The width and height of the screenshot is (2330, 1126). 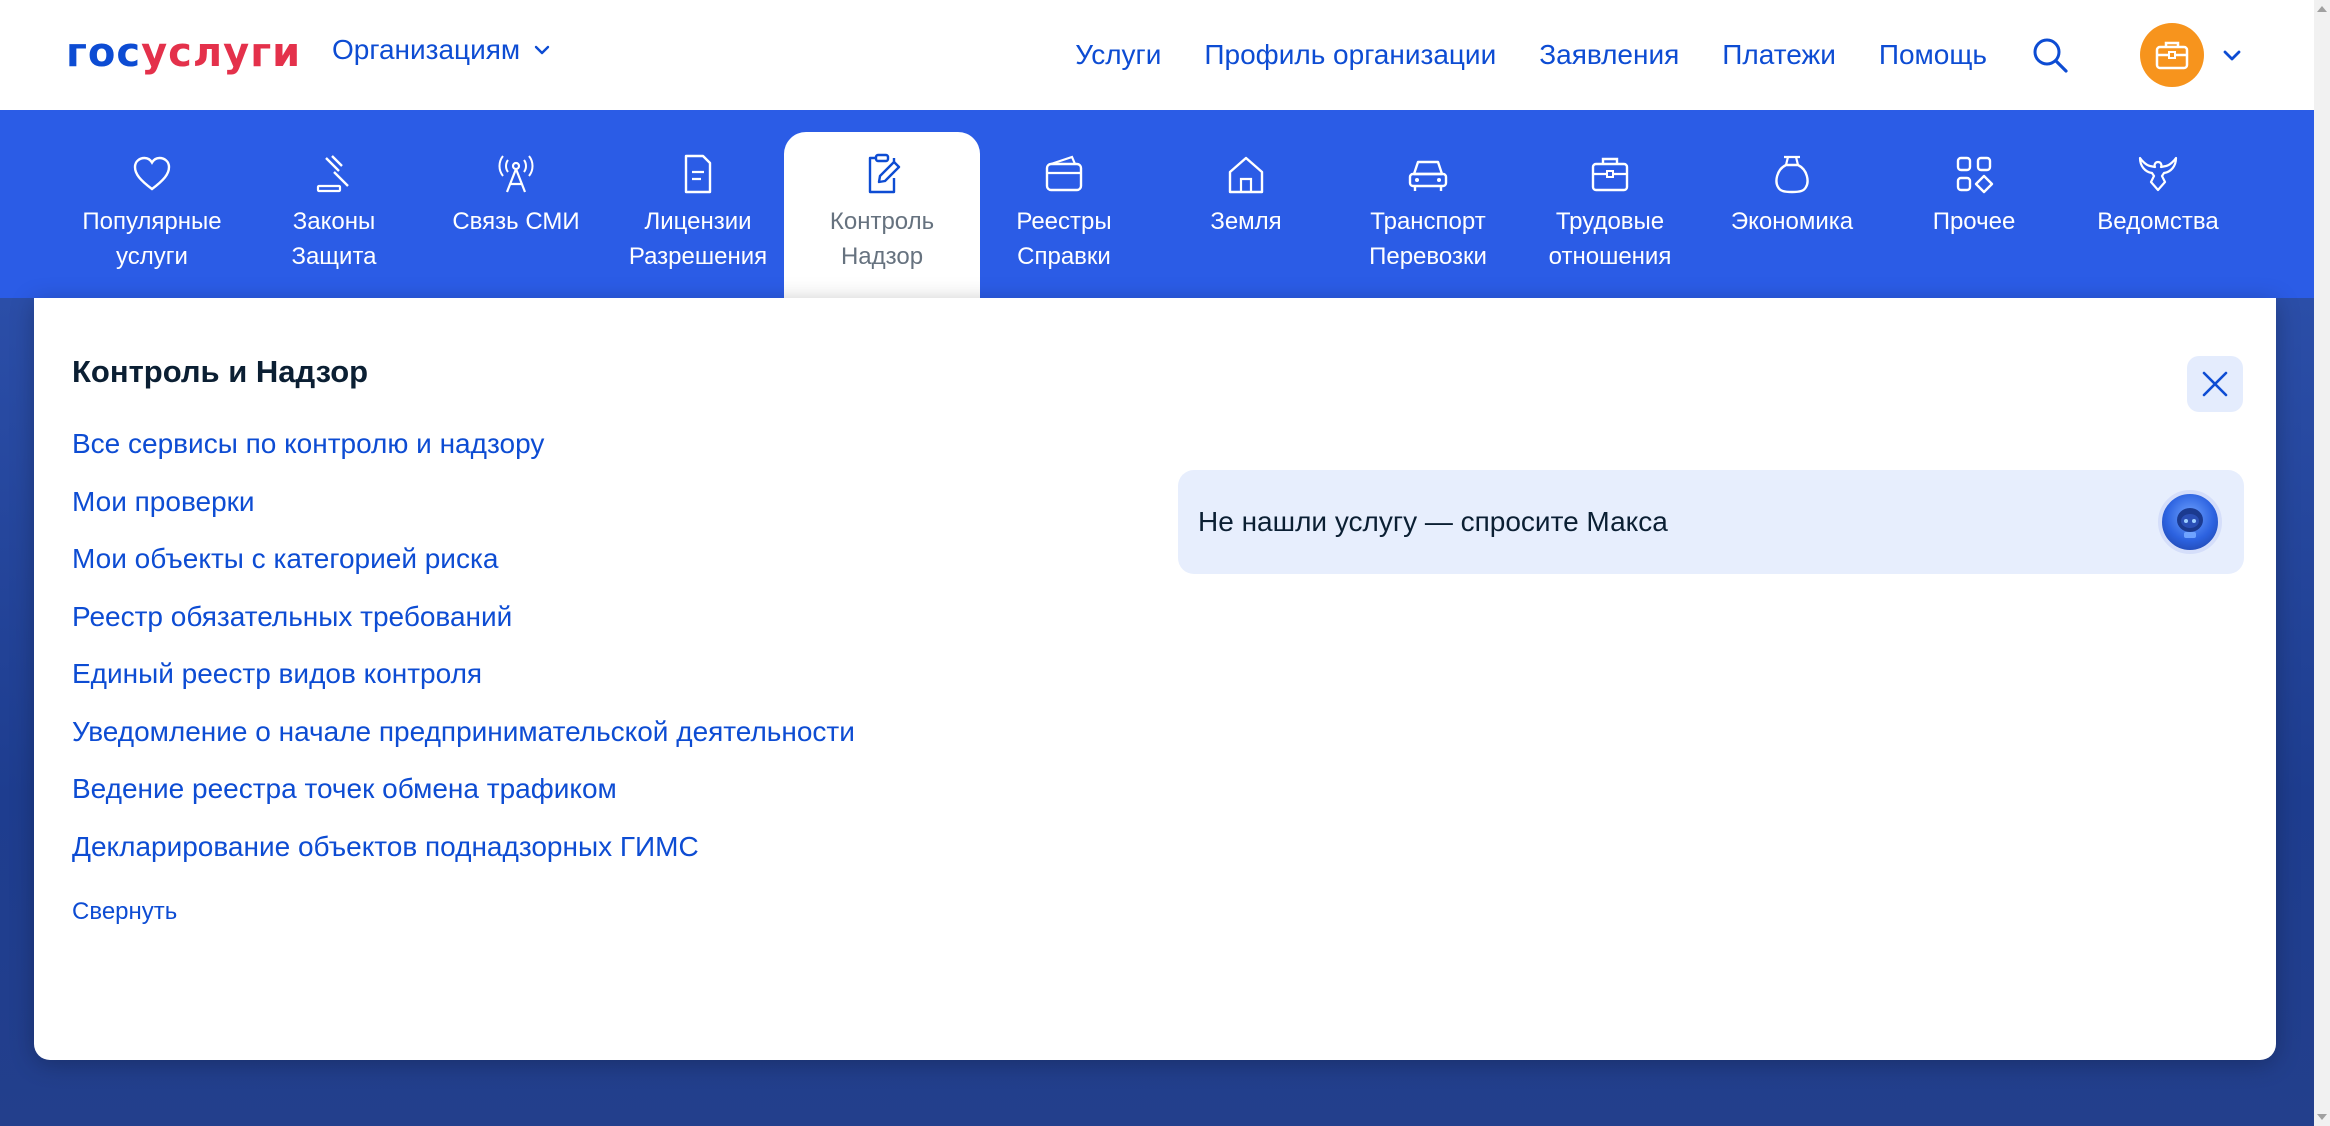 What do you see at coordinates (1975, 175) in the screenshot?
I see `grid-icon` at bounding box center [1975, 175].